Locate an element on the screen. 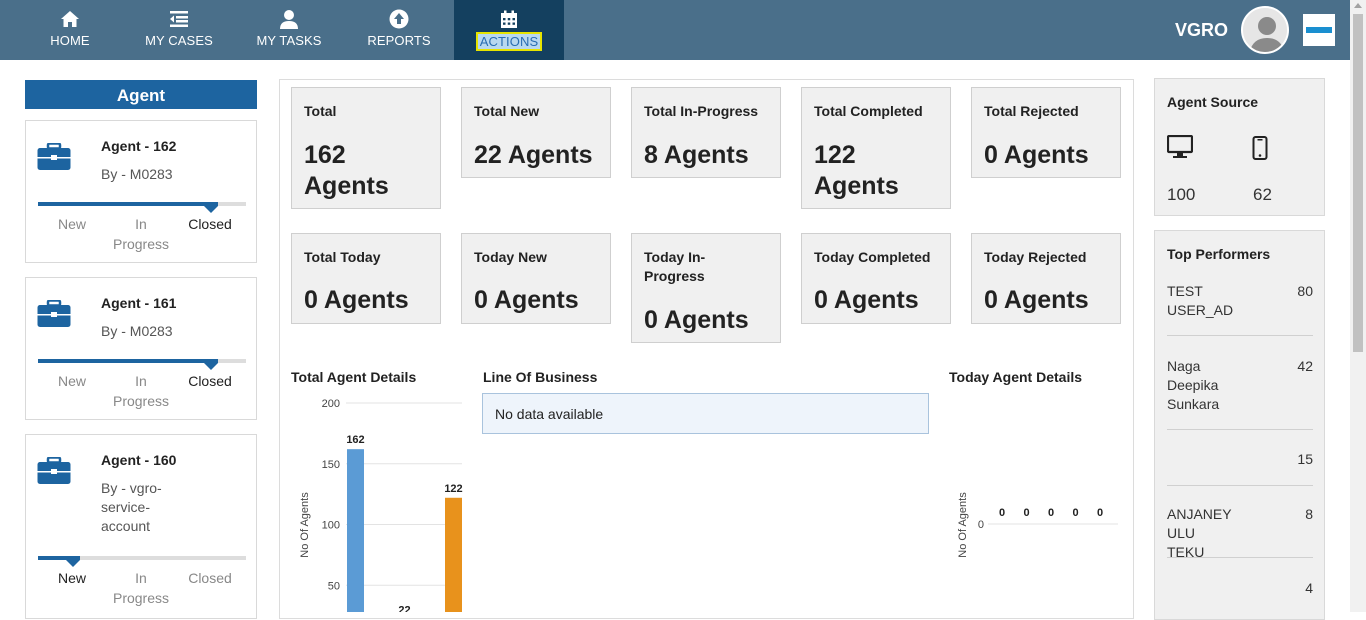 The width and height of the screenshot is (1366, 620). stat-value: 22 Agents is located at coordinates (533, 155).